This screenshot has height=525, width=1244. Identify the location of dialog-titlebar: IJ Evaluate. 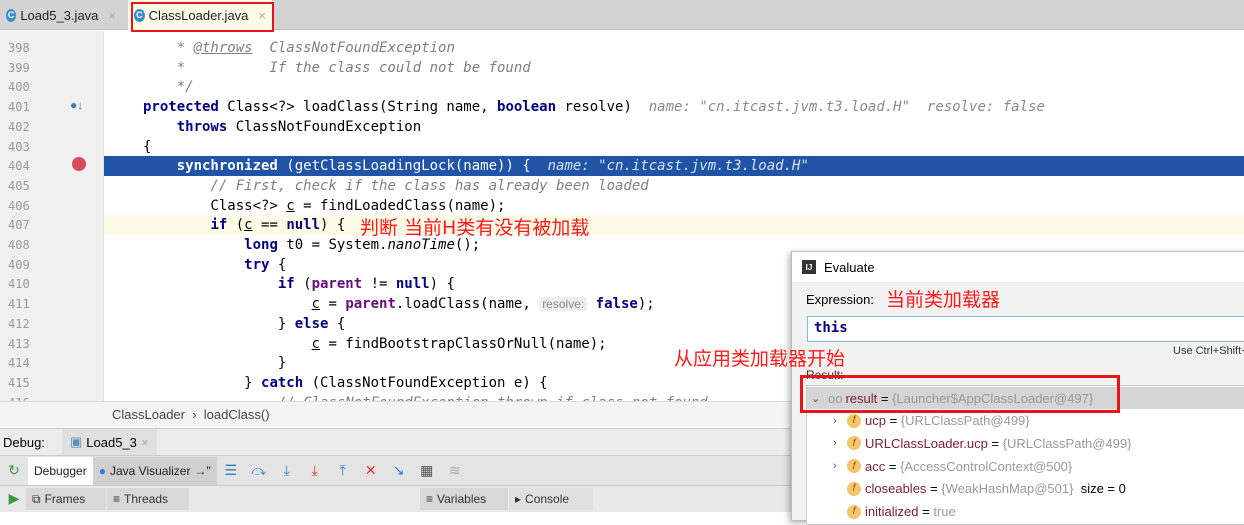
(1018, 267).